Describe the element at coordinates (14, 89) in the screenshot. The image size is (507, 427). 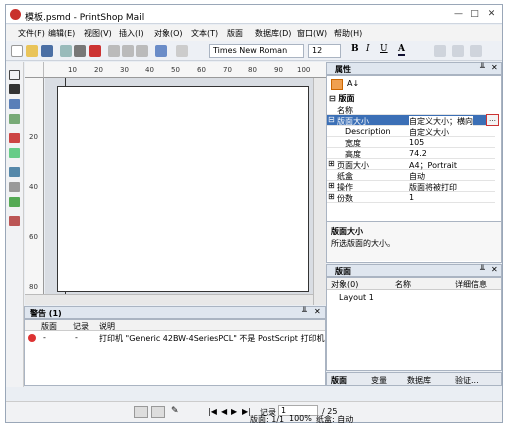
I see `text-tool-icon` at that location.